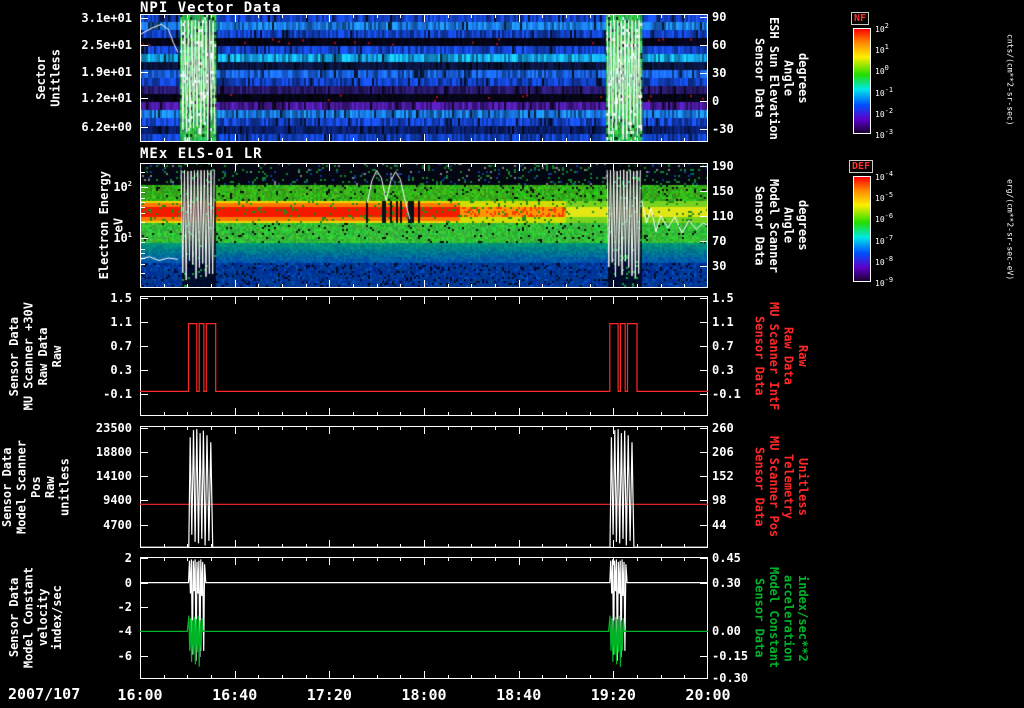 The width and height of the screenshot is (1024, 708). I want to click on y-tick-label: -2, so click(124, 607).